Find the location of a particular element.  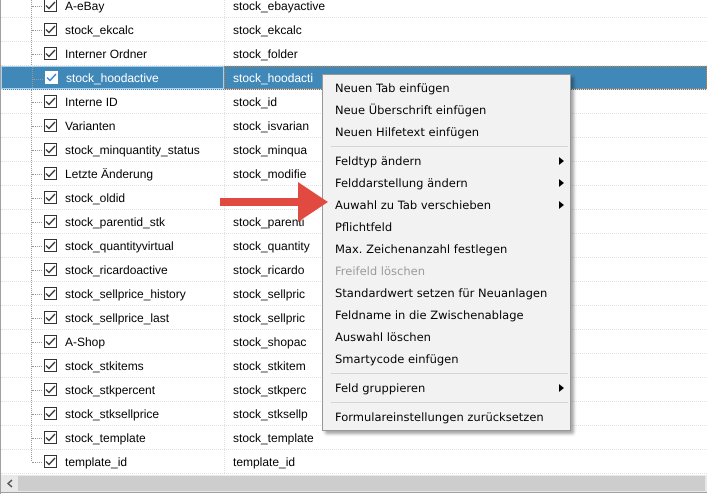

field-name: stock_id is located at coordinates (255, 101).